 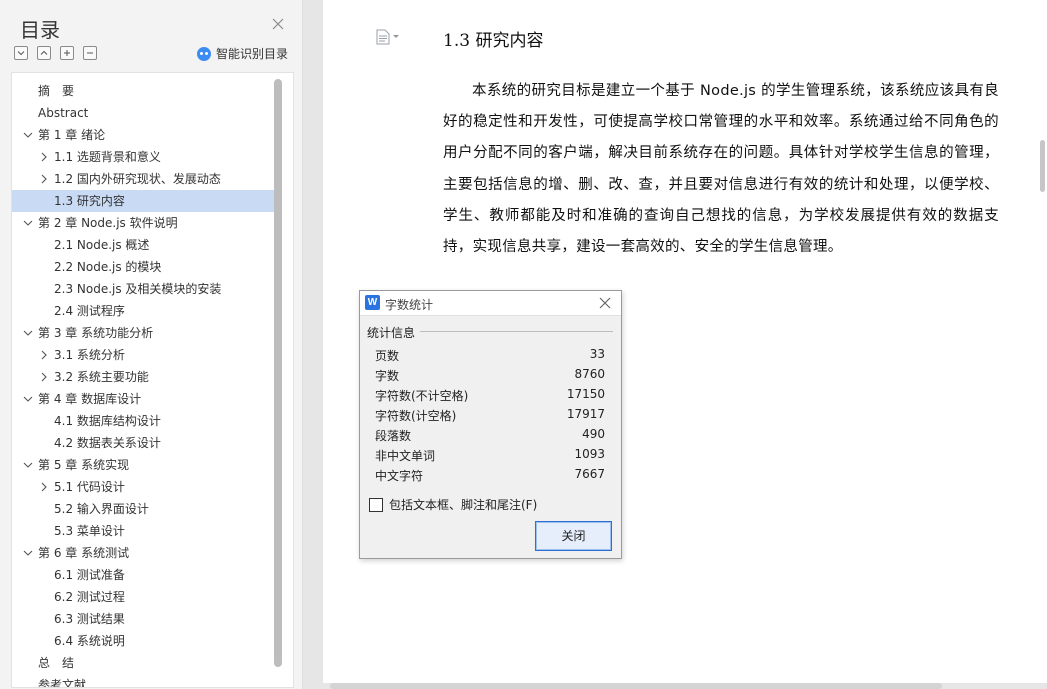 What do you see at coordinates (383, 37) in the screenshot?
I see `document-icon` at bounding box center [383, 37].